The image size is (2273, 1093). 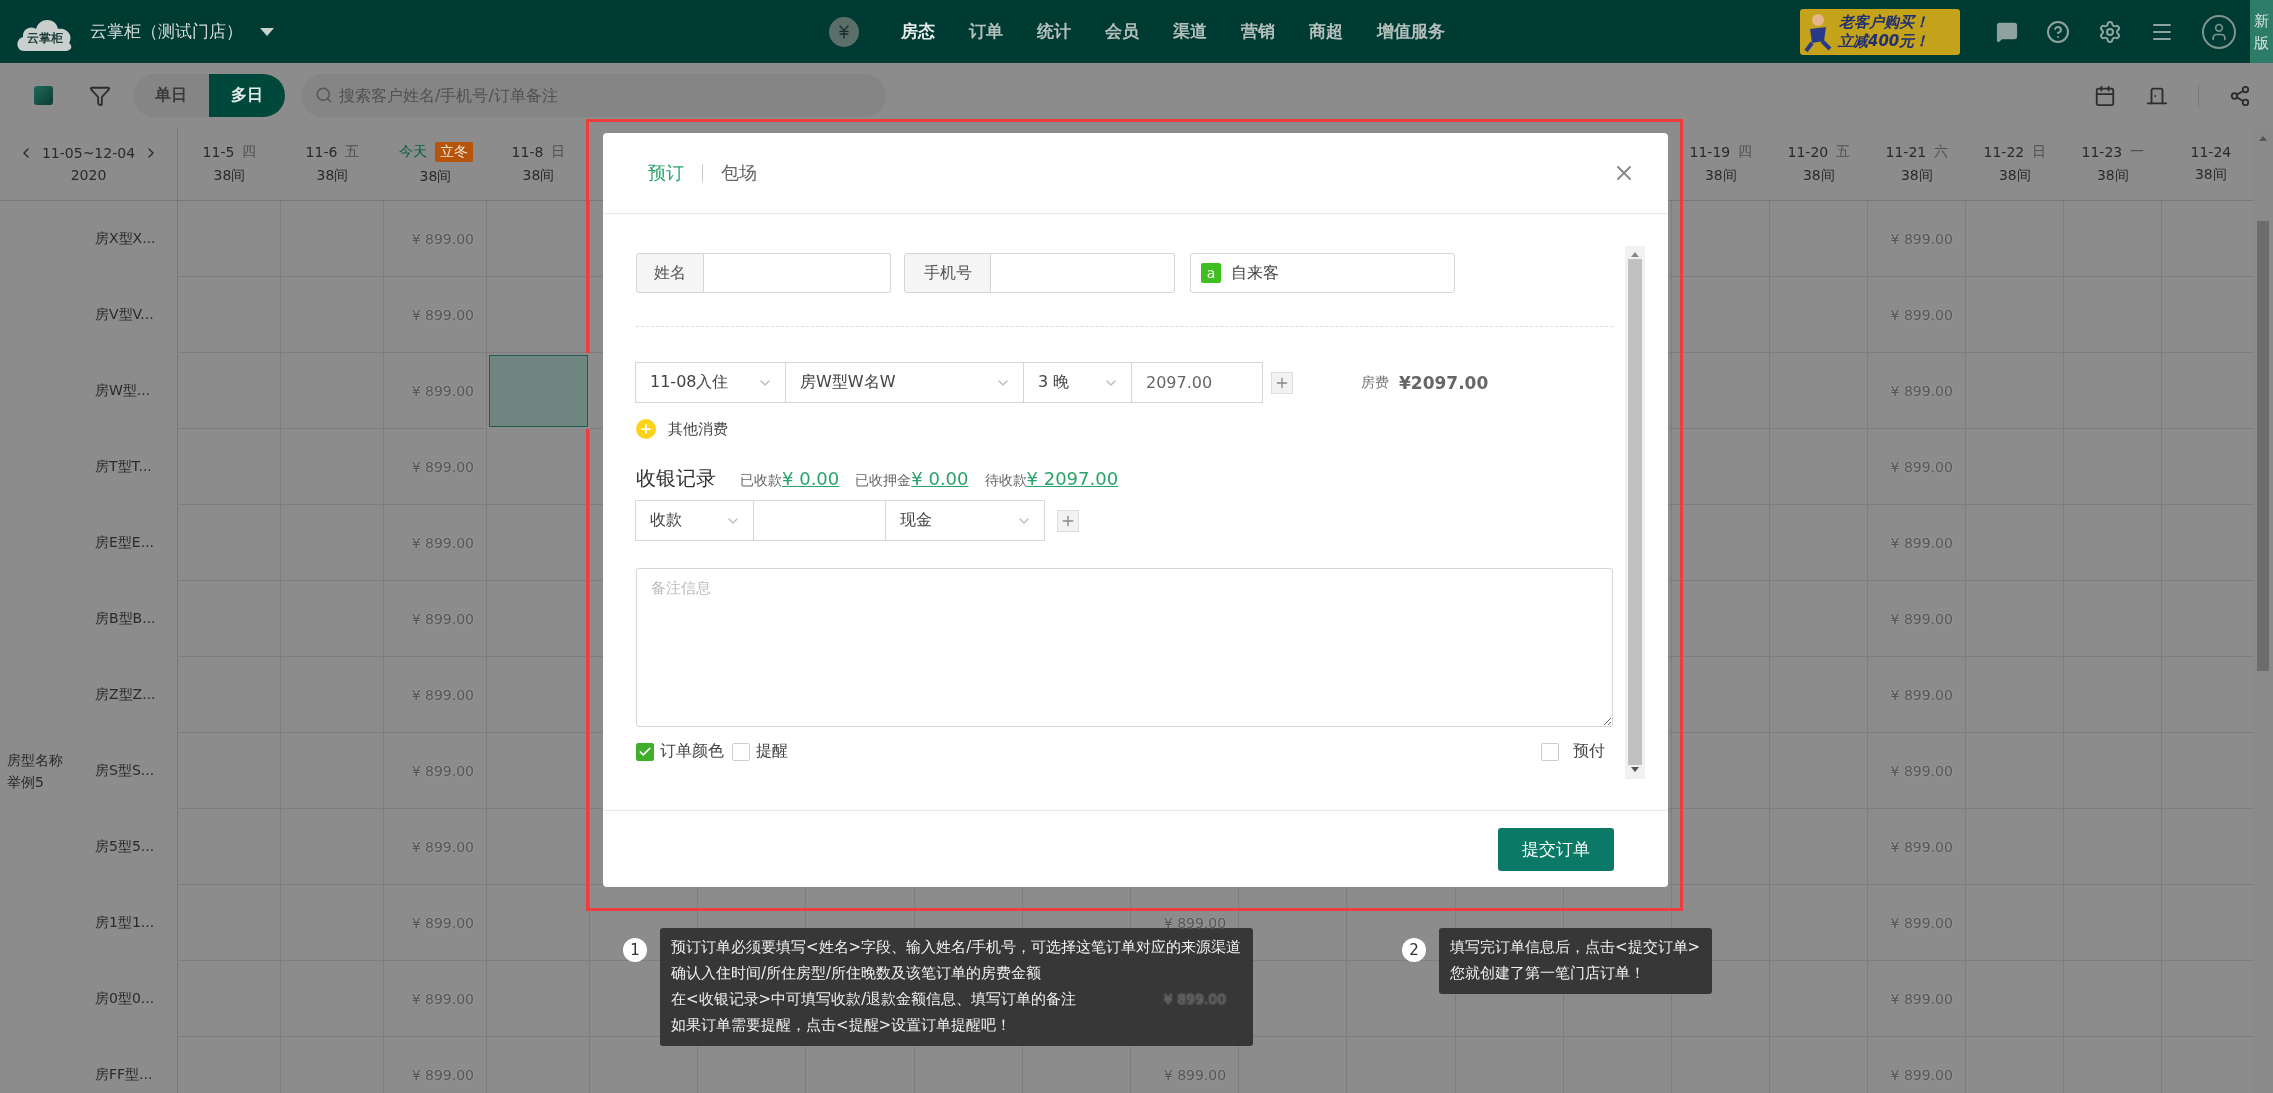 What do you see at coordinates (1375, 382) in the screenshot?
I see `room-fee-label: 房费` at bounding box center [1375, 382].